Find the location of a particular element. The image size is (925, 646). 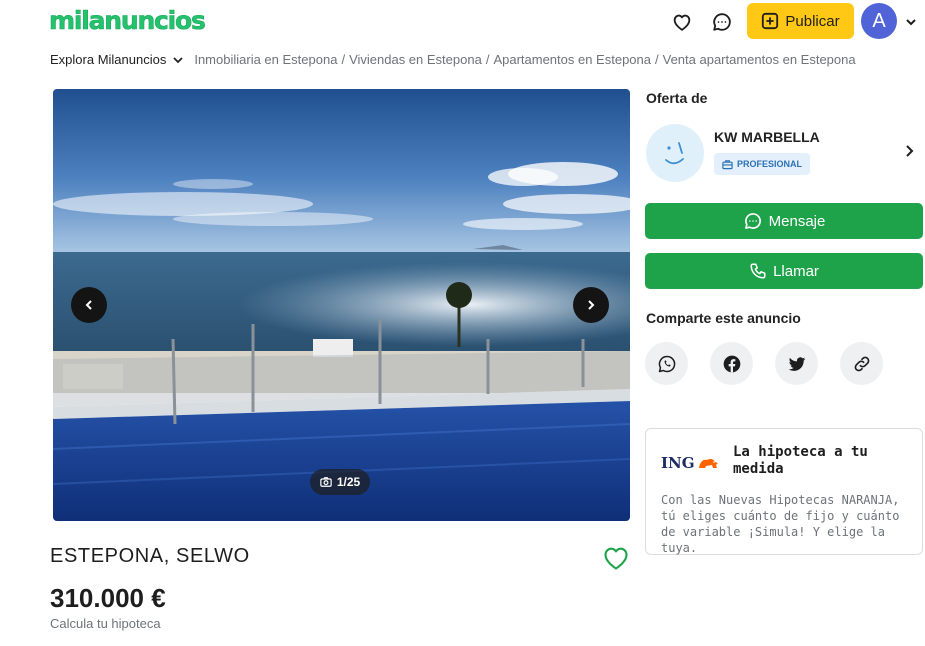

facebook-icon is located at coordinates (732, 364).